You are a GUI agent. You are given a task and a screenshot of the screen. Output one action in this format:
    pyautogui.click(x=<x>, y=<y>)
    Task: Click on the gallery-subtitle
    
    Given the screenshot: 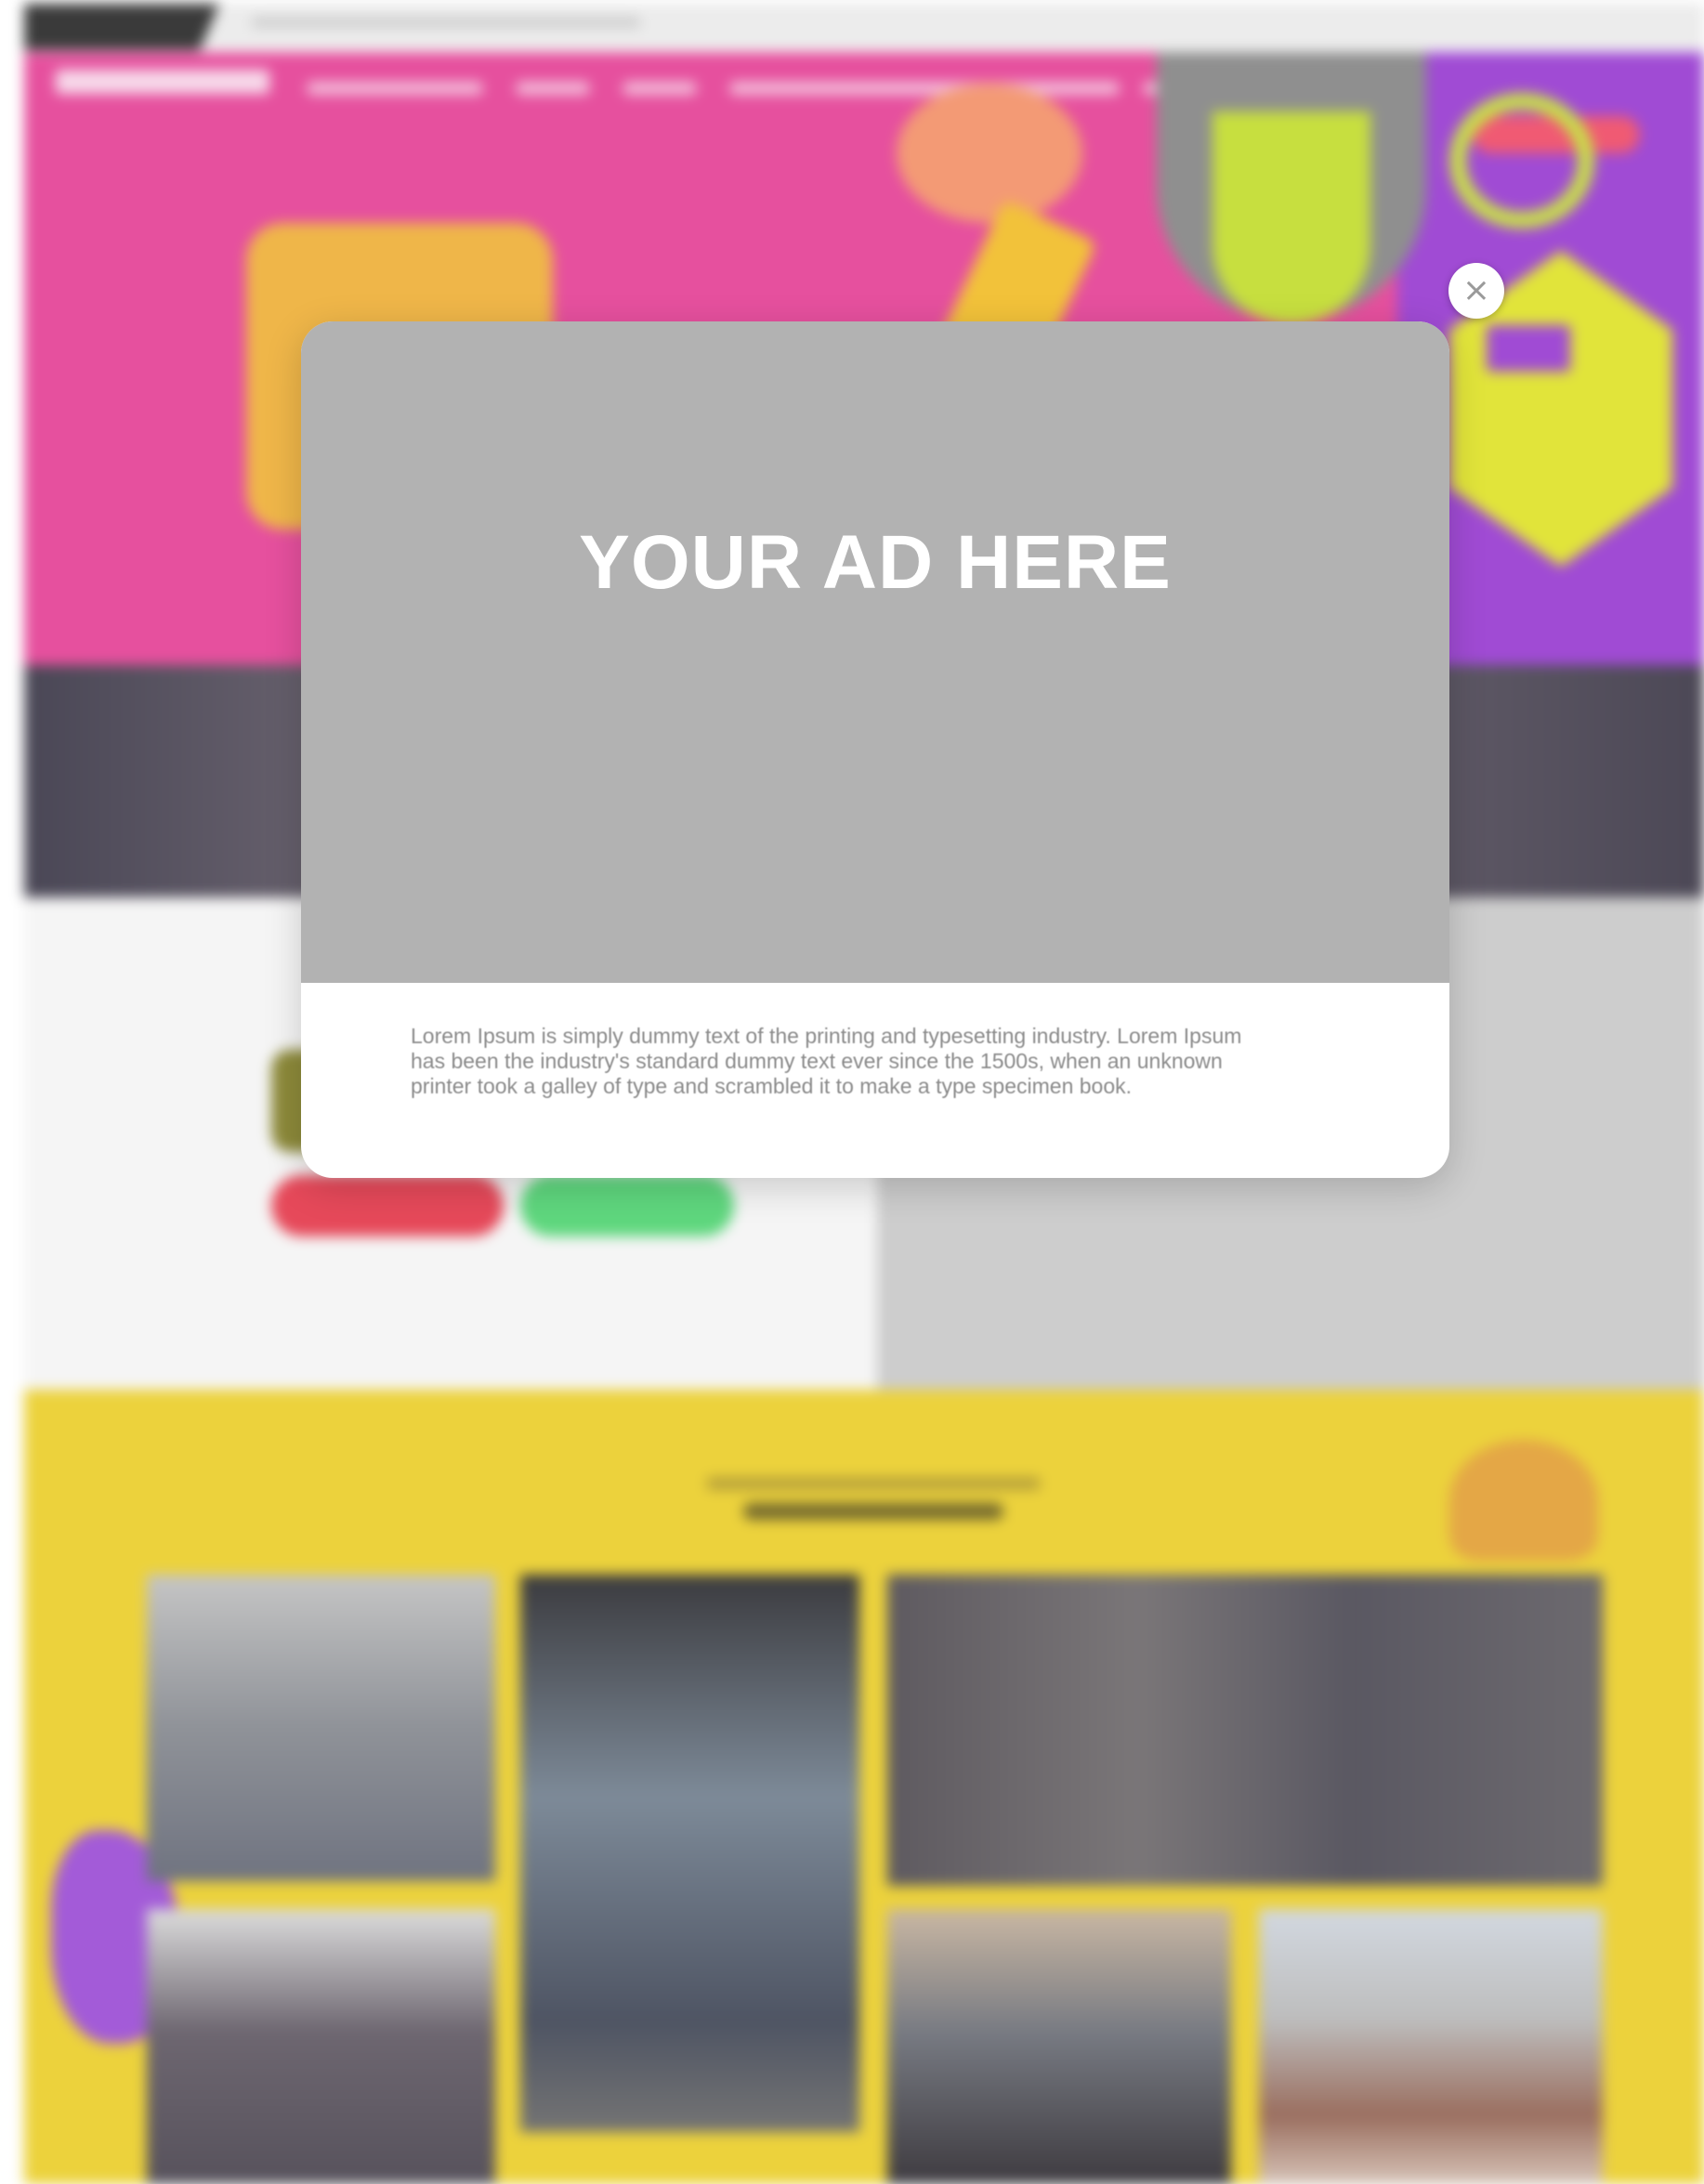 What is the action you would take?
    pyautogui.click(x=873, y=1511)
    